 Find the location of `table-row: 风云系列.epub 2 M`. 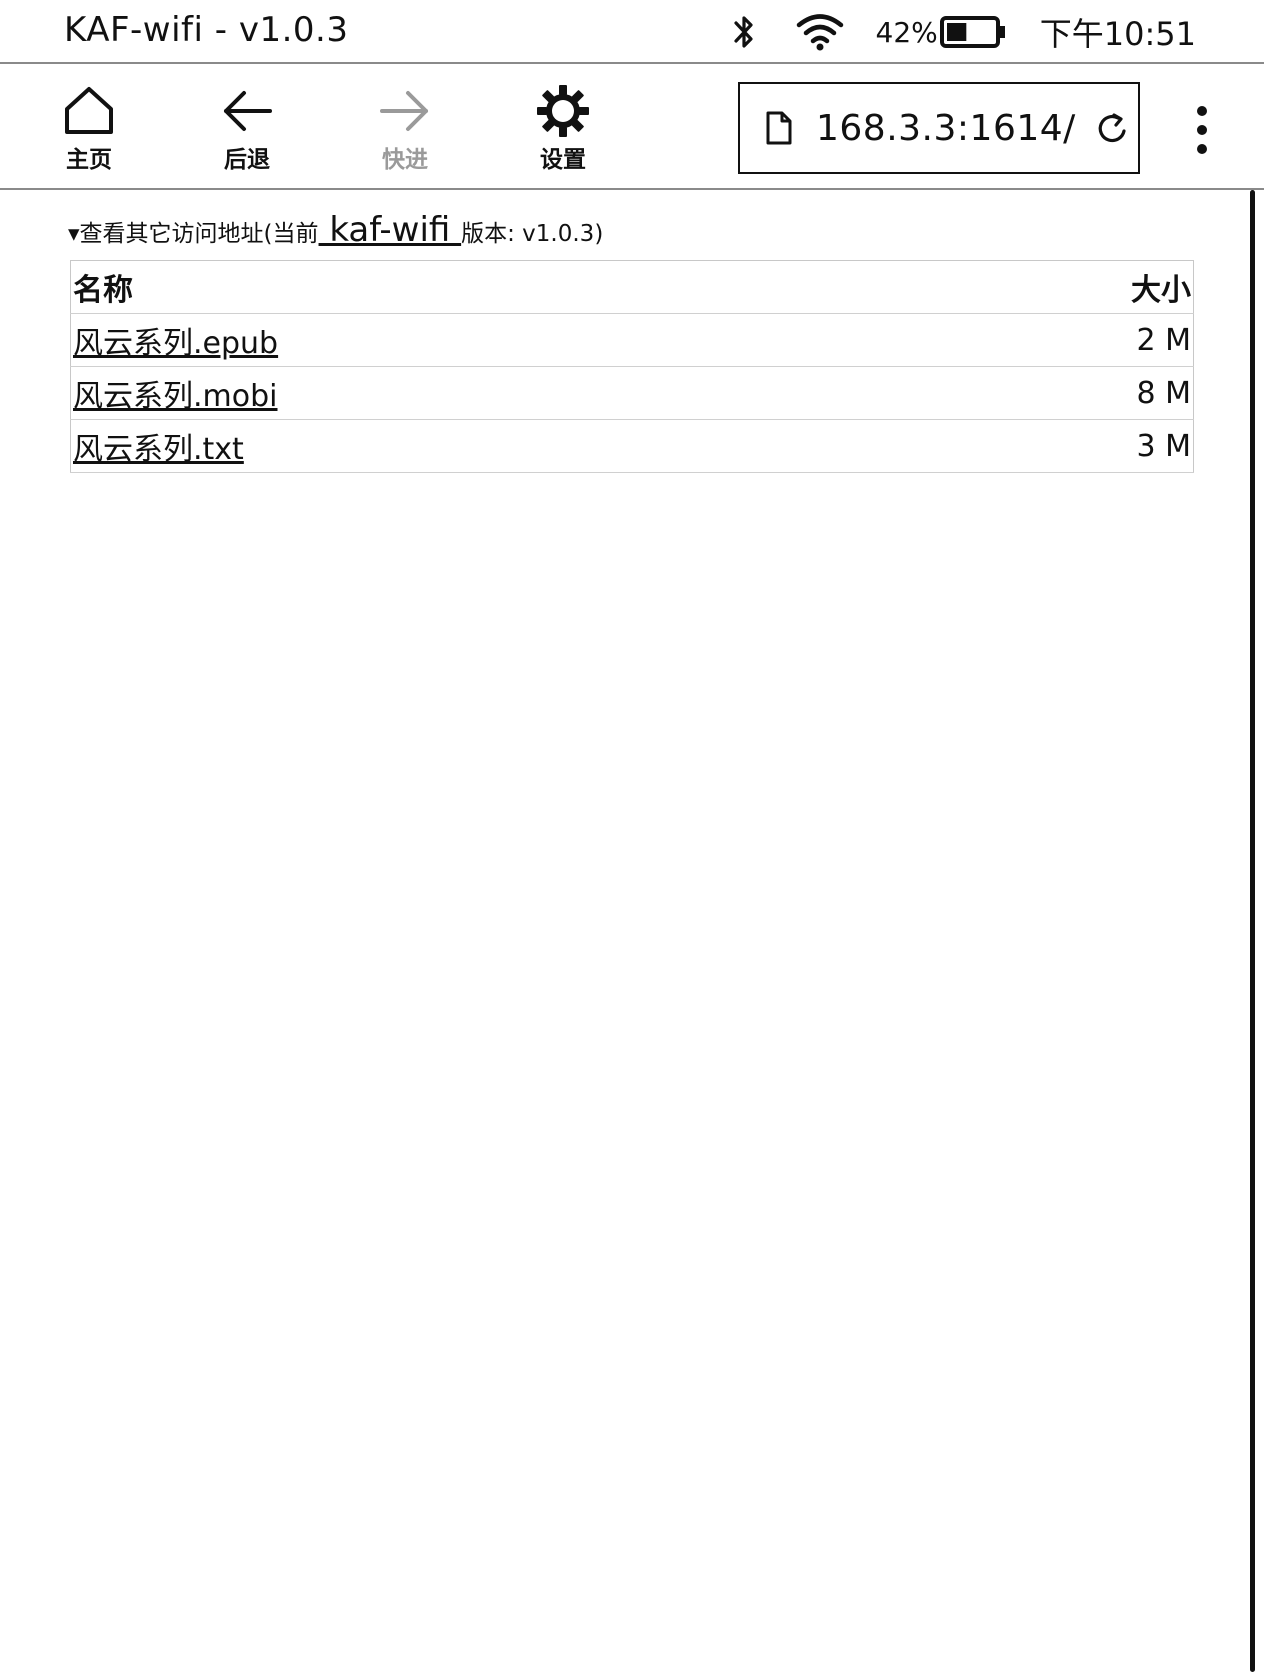

table-row: 风云系列.epub 2 M is located at coordinates (632, 340).